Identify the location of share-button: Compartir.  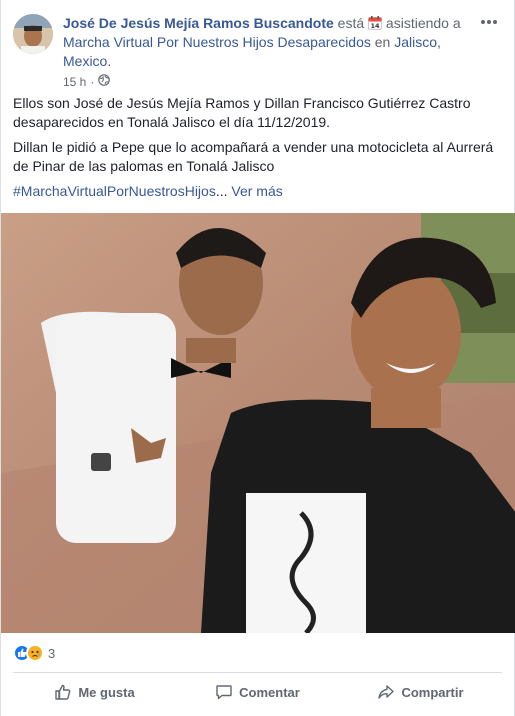
(420, 692).